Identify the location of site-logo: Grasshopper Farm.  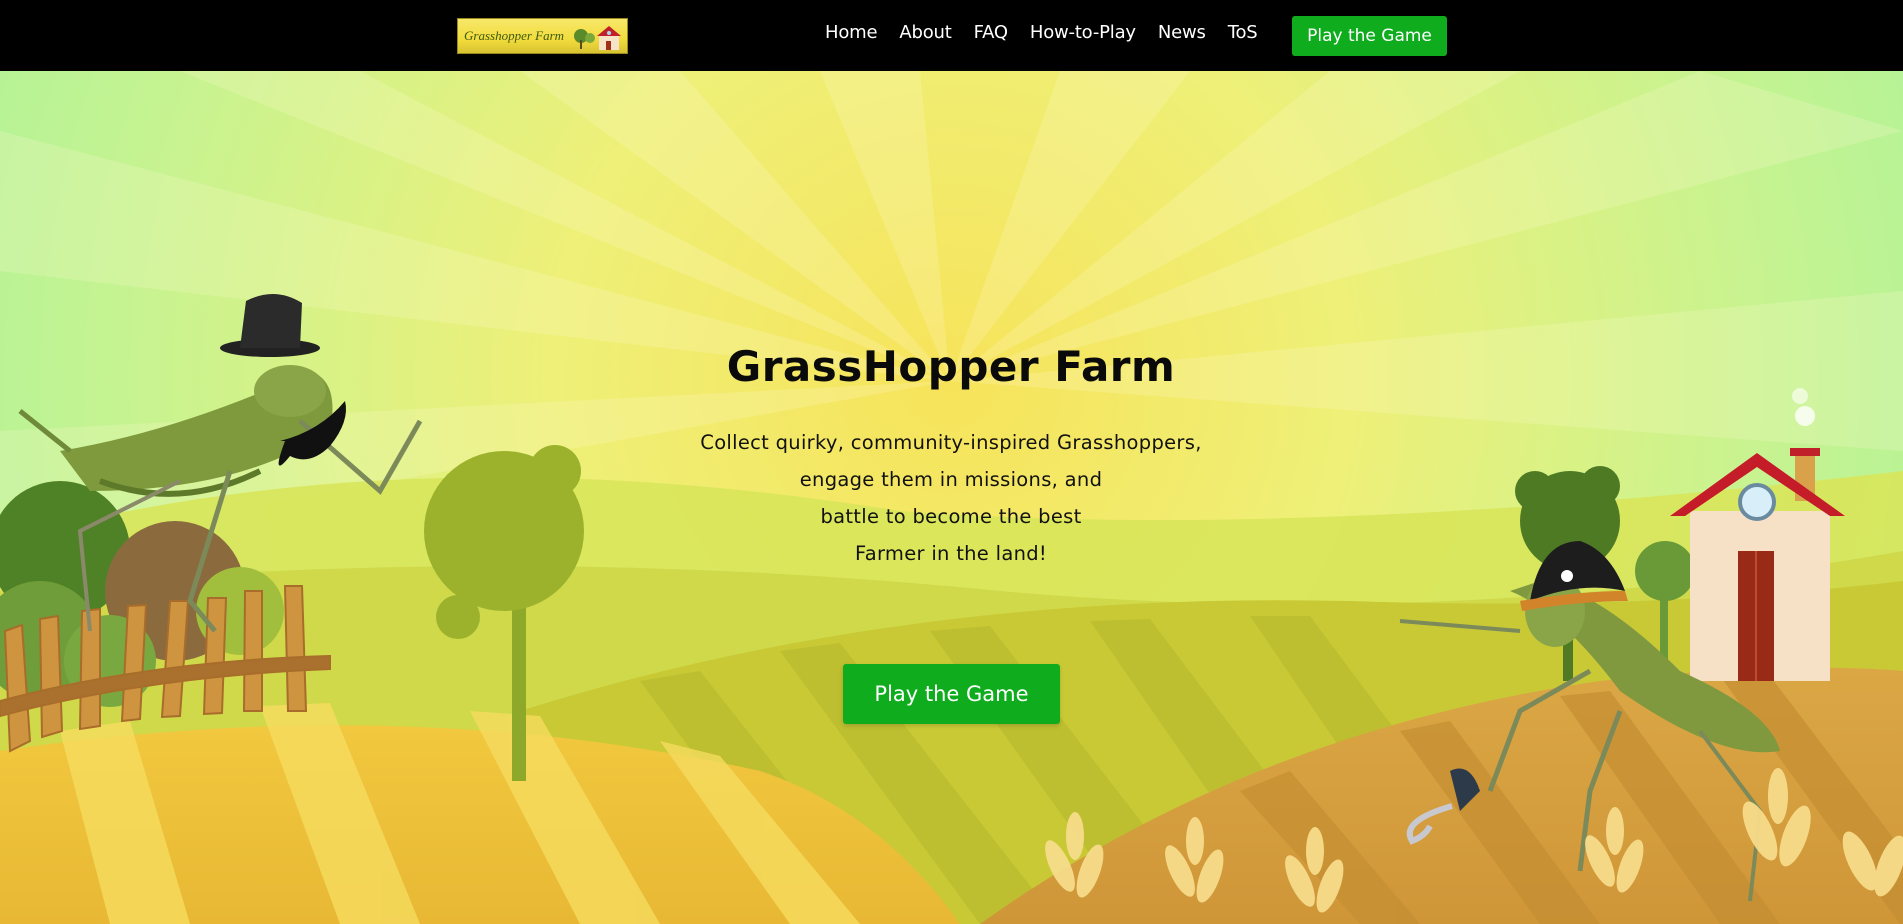
(542, 36).